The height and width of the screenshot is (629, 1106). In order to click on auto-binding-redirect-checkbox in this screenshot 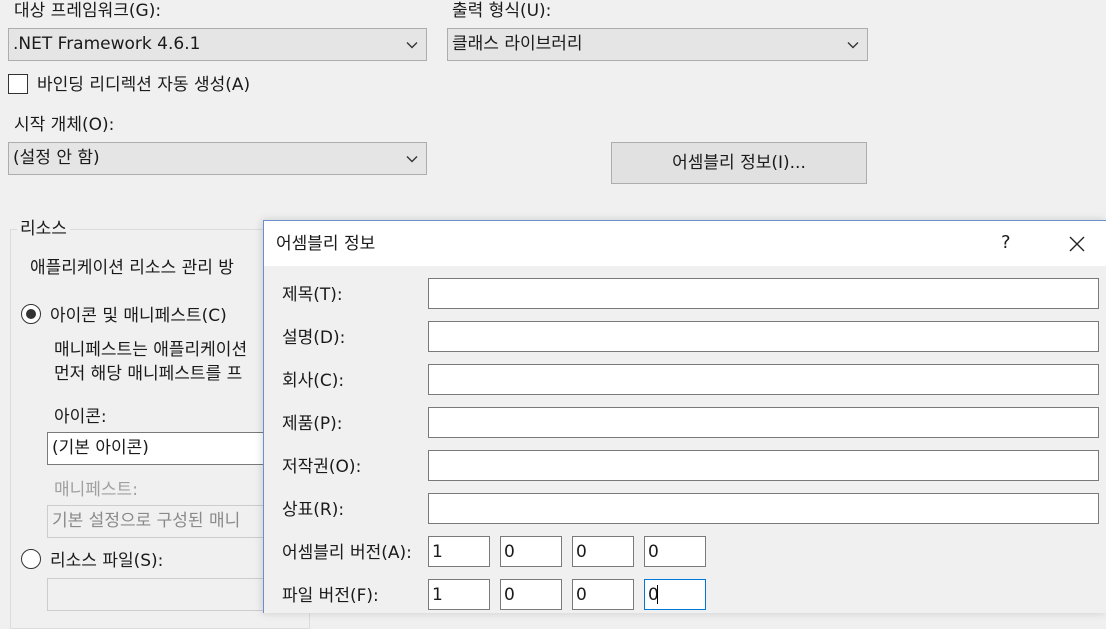, I will do `click(18, 84)`.